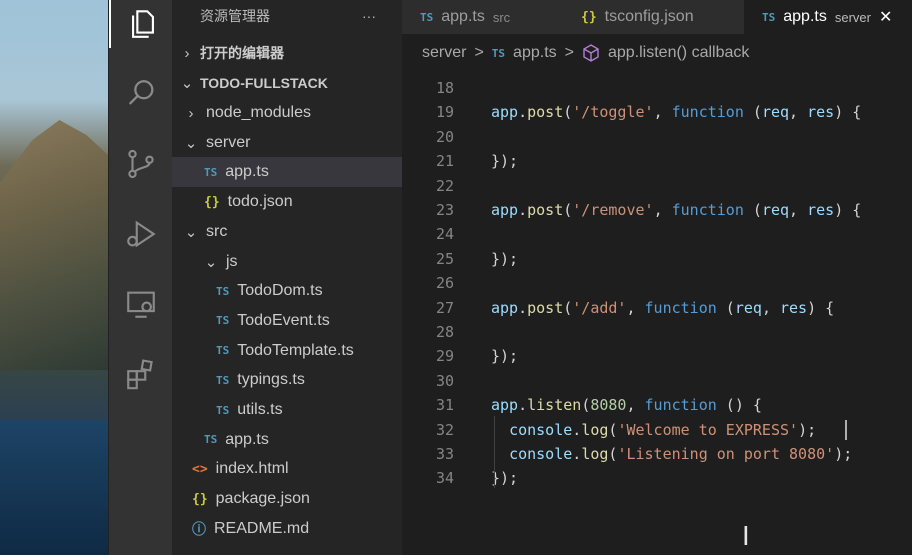  Describe the element at coordinates (444, 380) in the screenshot. I see `line-number: 30` at that location.